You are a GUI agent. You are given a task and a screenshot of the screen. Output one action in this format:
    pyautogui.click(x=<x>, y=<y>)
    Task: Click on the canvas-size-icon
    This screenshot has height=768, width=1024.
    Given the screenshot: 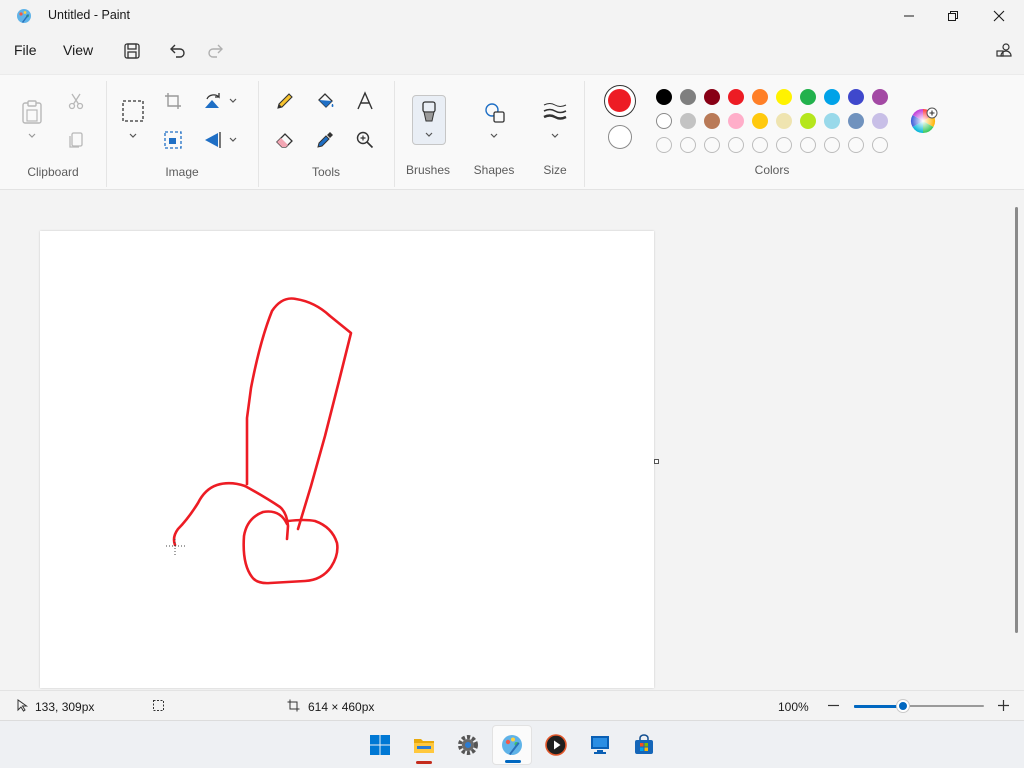 What is the action you would take?
    pyautogui.click(x=293, y=705)
    